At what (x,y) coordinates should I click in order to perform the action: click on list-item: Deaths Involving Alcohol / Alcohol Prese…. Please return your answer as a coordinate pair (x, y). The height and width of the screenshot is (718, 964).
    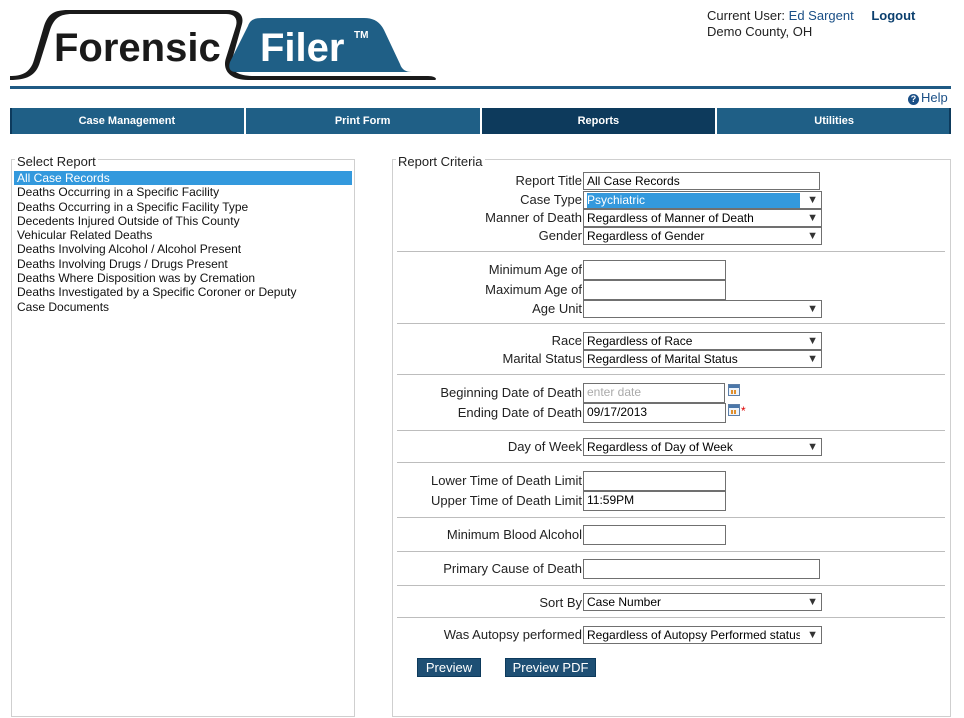
    Looking at the image, I should click on (183, 249).